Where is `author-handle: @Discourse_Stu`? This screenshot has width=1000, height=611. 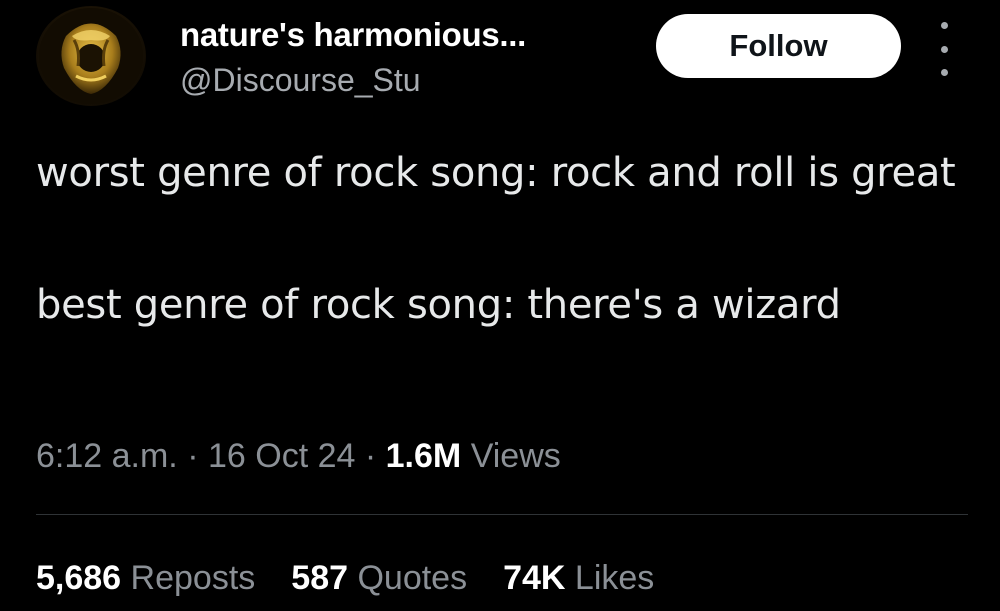
author-handle: @Discourse_Stu is located at coordinates (353, 80).